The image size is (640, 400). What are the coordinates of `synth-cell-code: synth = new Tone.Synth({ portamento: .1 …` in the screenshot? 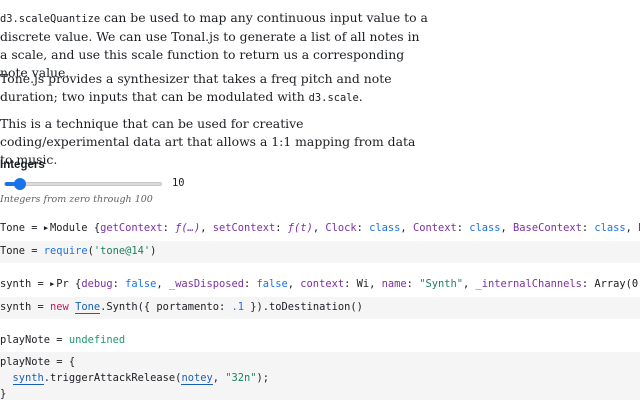 It's located at (320, 308).